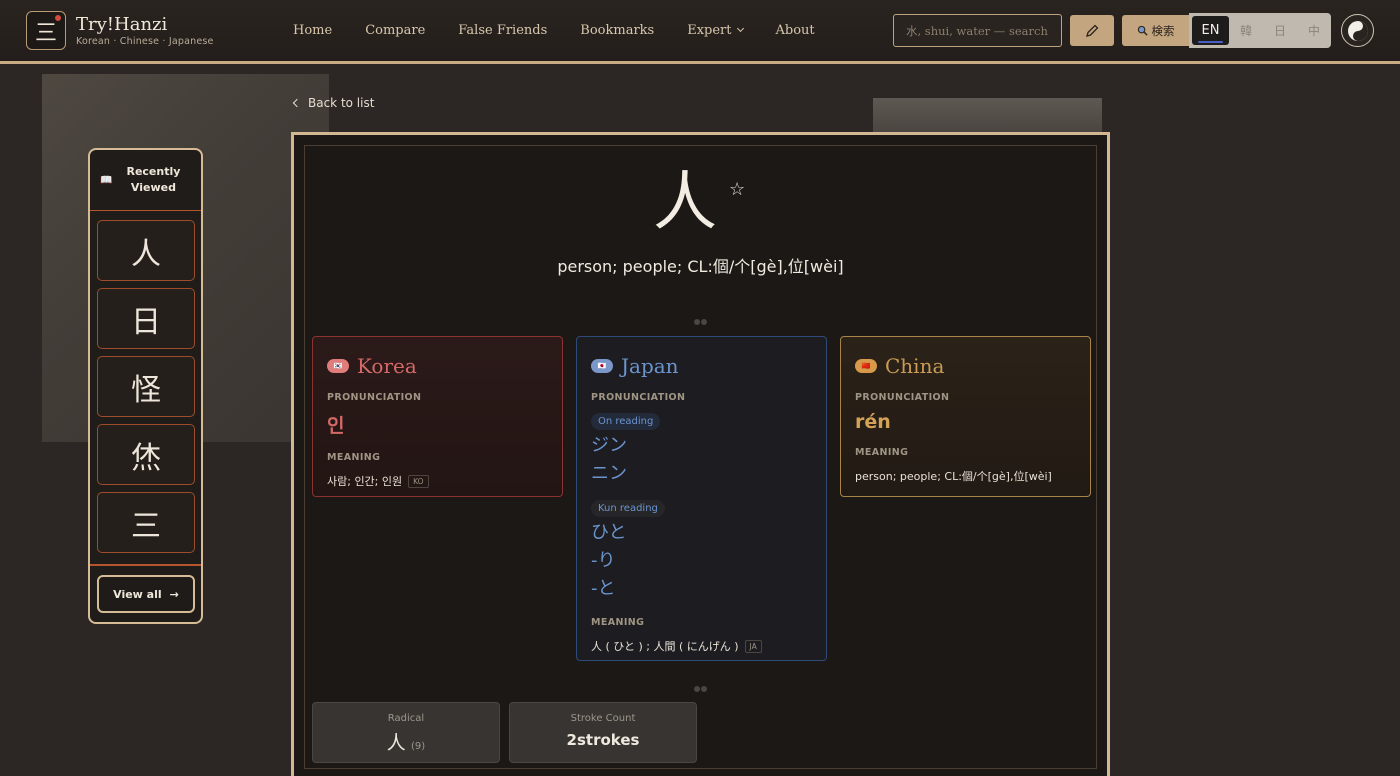 This screenshot has height=776, width=1400. I want to click on korea-lang-tag: KO, so click(418, 481).